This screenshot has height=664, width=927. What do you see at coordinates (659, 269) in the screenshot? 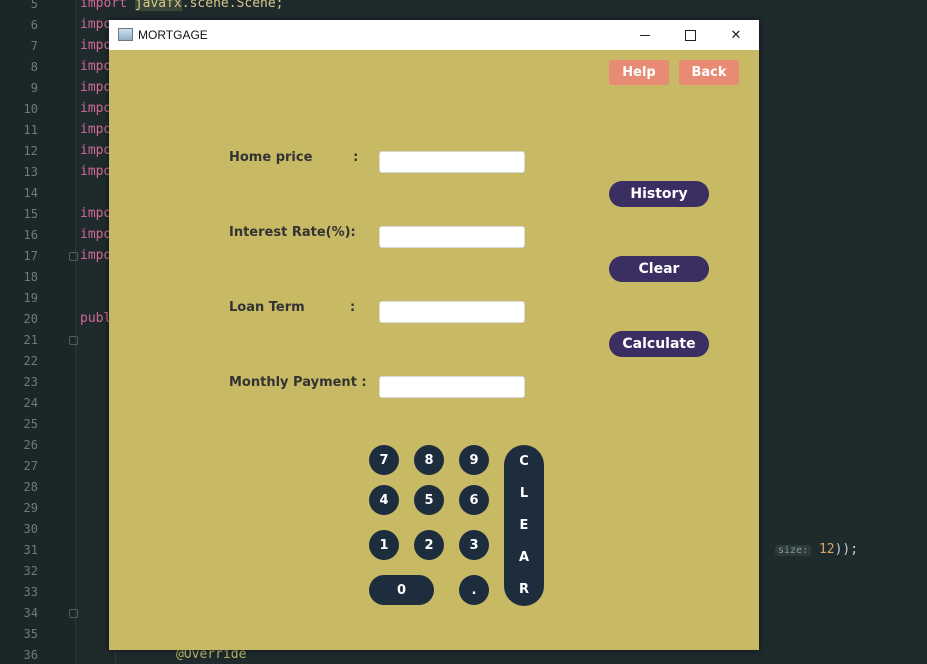
I see `clear-button: Clear` at bounding box center [659, 269].